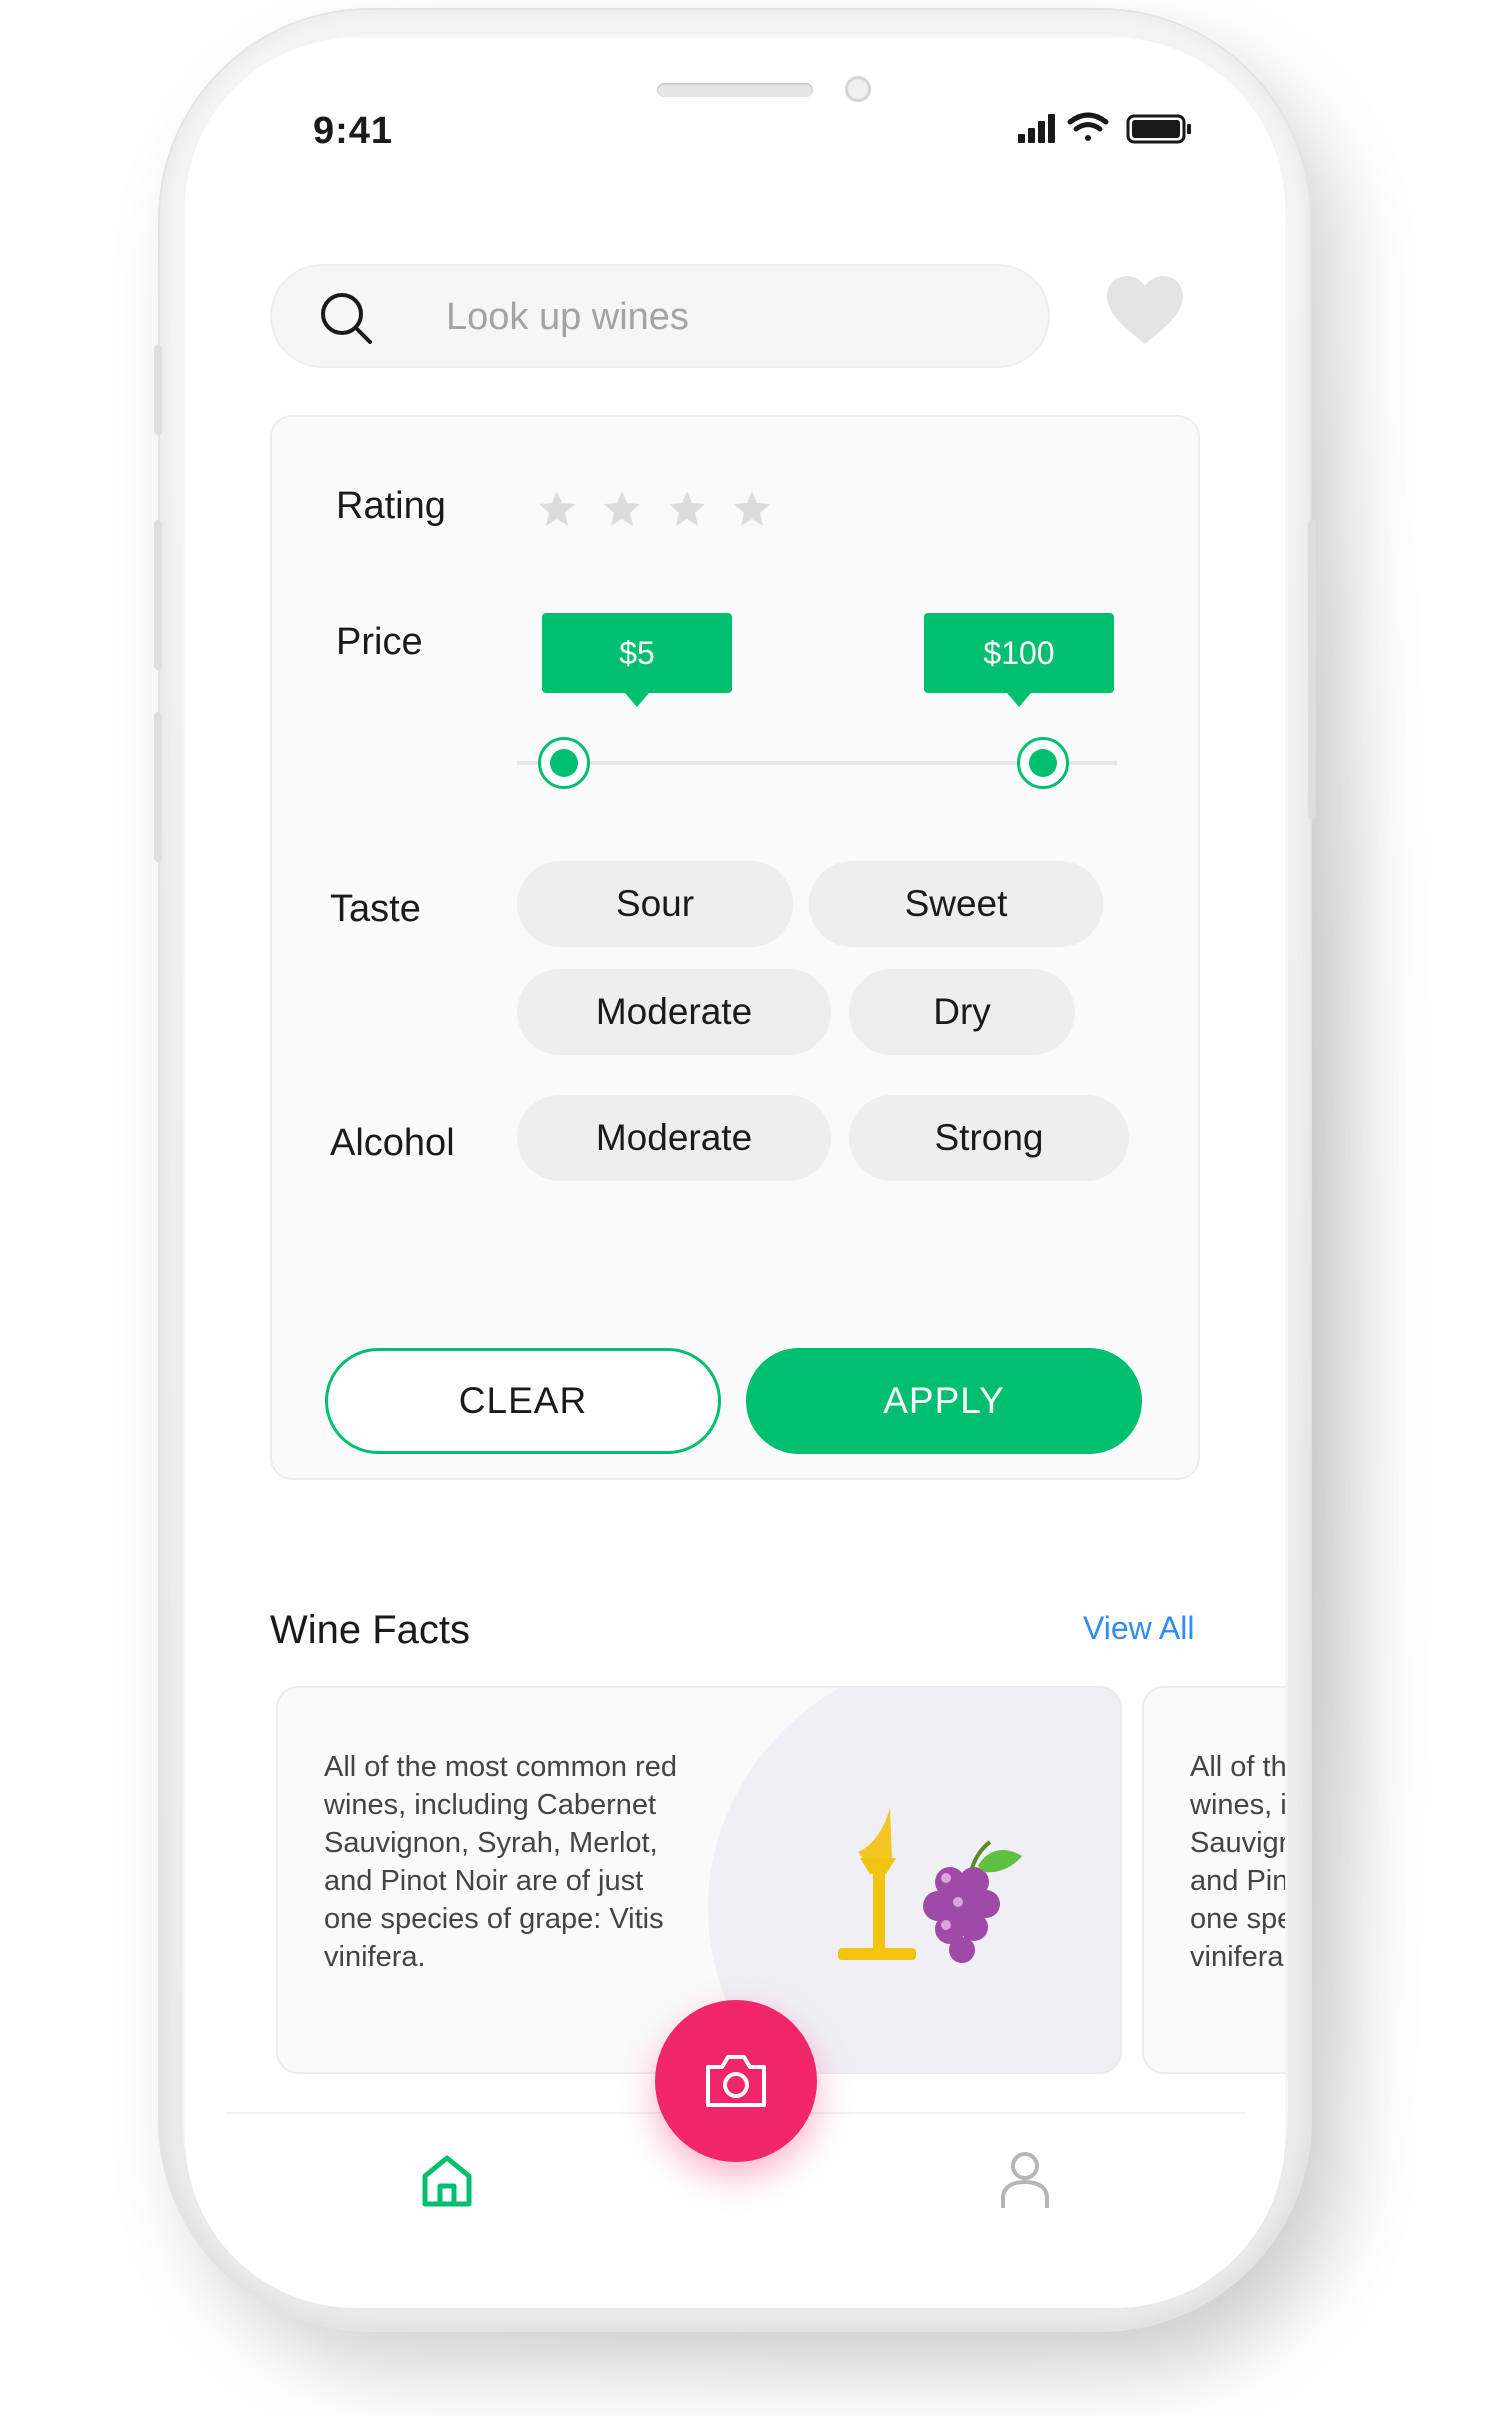 The width and height of the screenshot is (1508, 2416). What do you see at coordinates (930, 1885) in the screenshot?
I see `wine-grapes-icon` at bounding box center [930, 1885].